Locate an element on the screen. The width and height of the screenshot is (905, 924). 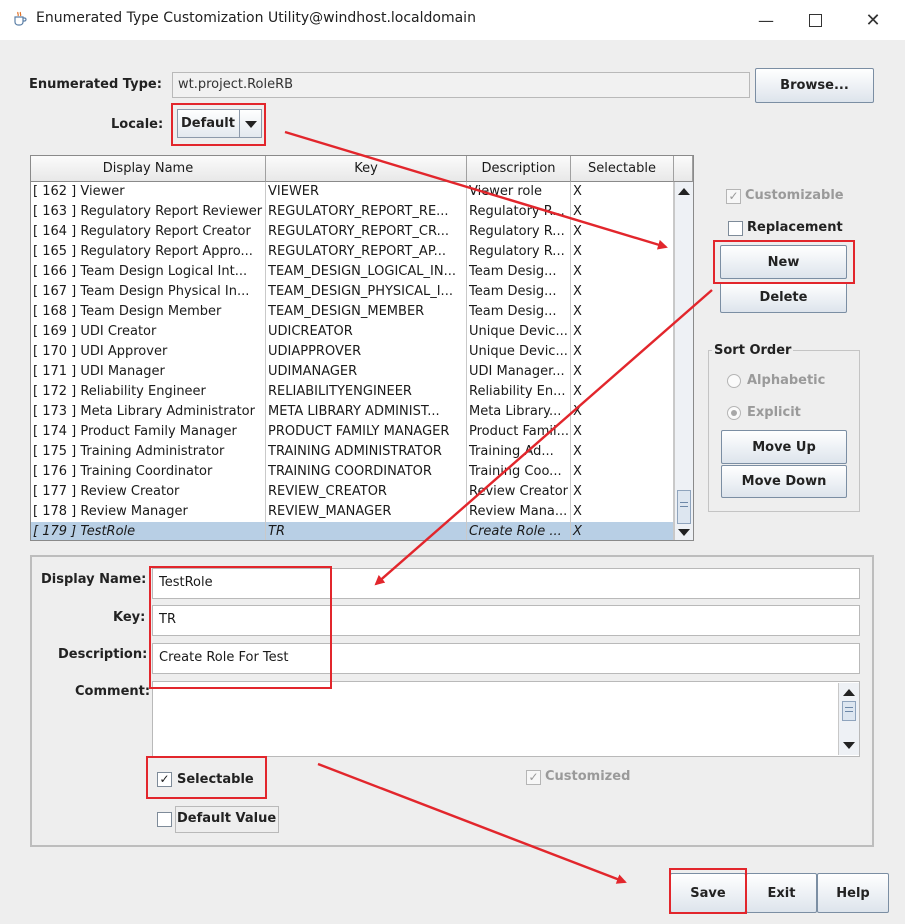
comment-scroll-thumb is located at coordinates (849, 711).